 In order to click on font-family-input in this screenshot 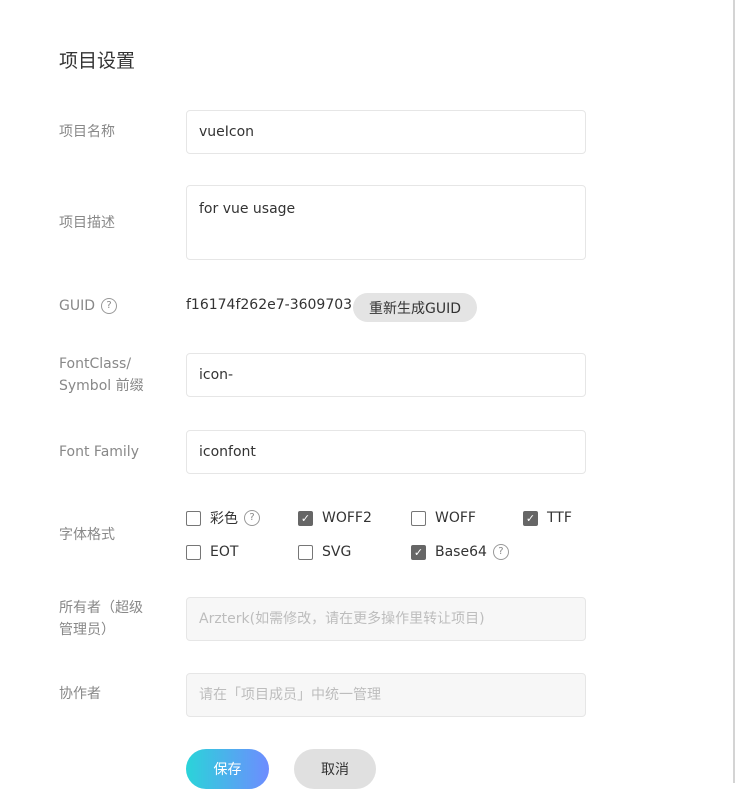, I will do `click(386, 452)`.